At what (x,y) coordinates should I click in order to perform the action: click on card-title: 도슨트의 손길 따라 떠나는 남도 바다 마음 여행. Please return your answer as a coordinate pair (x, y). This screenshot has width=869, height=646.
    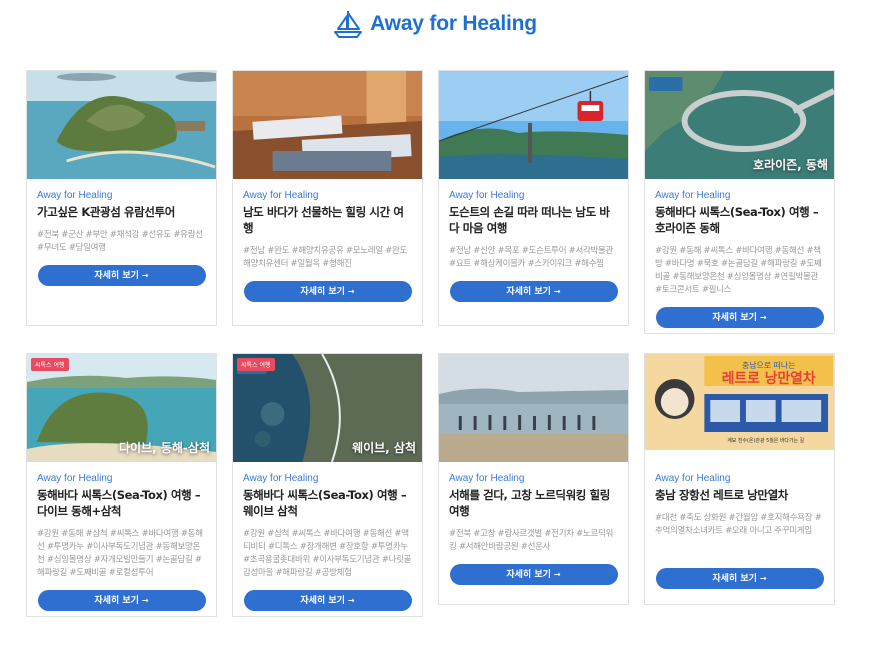
    Looking at the image, I should click on (529, 220).